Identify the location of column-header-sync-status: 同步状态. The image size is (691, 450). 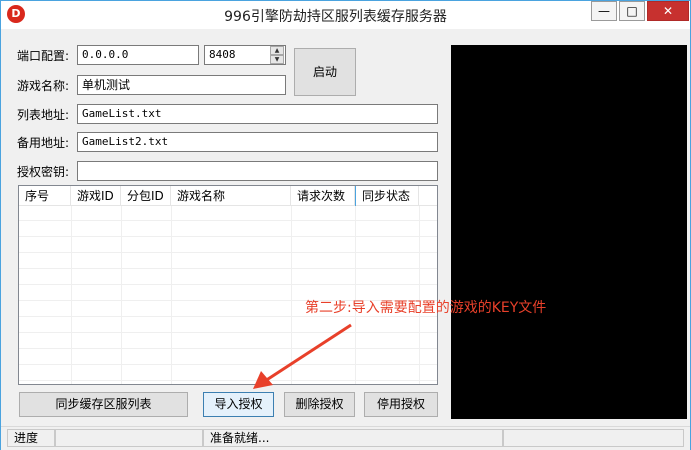
(387, 196).